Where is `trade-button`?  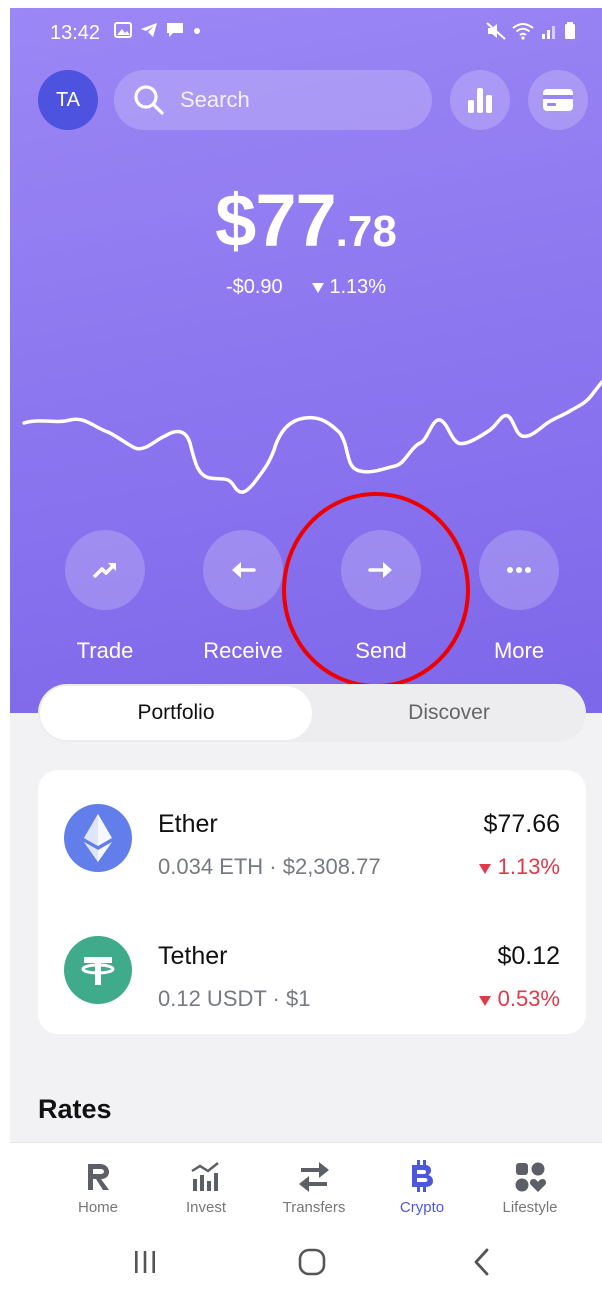
trade-button is located at coordinates (105, 570).